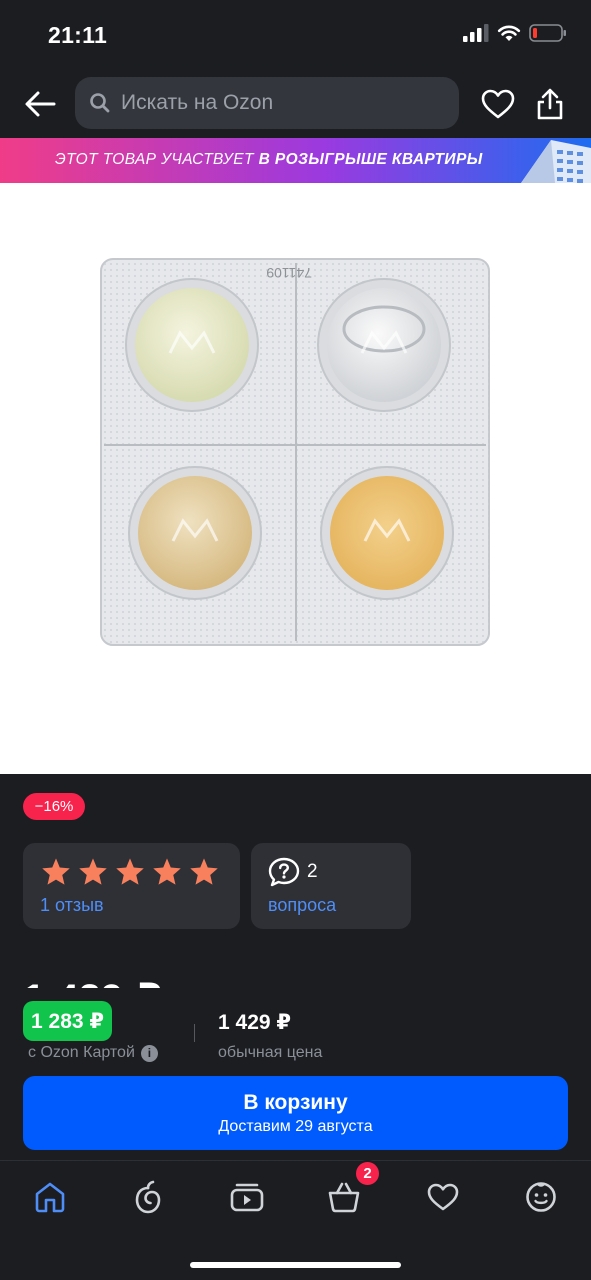  I want to click on home-icon, so click(50, 1197).